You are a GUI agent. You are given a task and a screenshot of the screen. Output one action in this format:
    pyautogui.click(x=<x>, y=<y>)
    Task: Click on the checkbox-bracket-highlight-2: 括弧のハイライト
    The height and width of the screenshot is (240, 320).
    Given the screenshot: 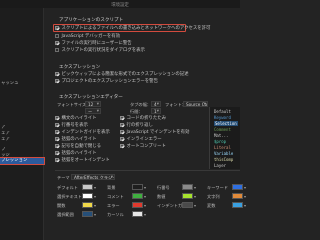 What is the action you would take?
    pyautogui.click(x=76, y=153)
    